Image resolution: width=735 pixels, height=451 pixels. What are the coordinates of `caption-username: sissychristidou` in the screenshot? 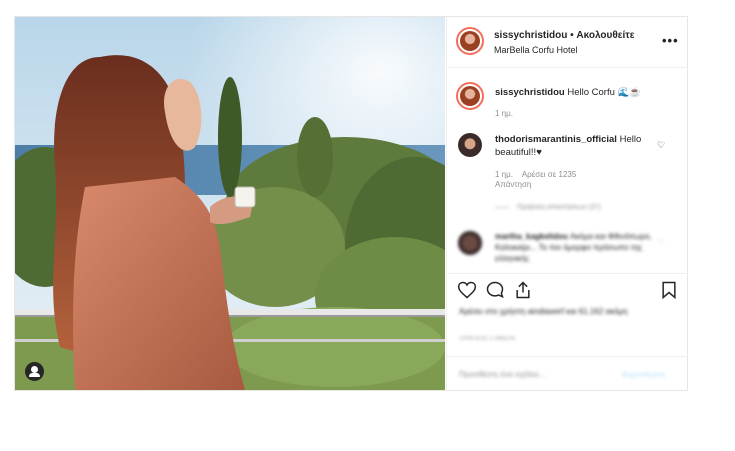 It's located at (530, 92).